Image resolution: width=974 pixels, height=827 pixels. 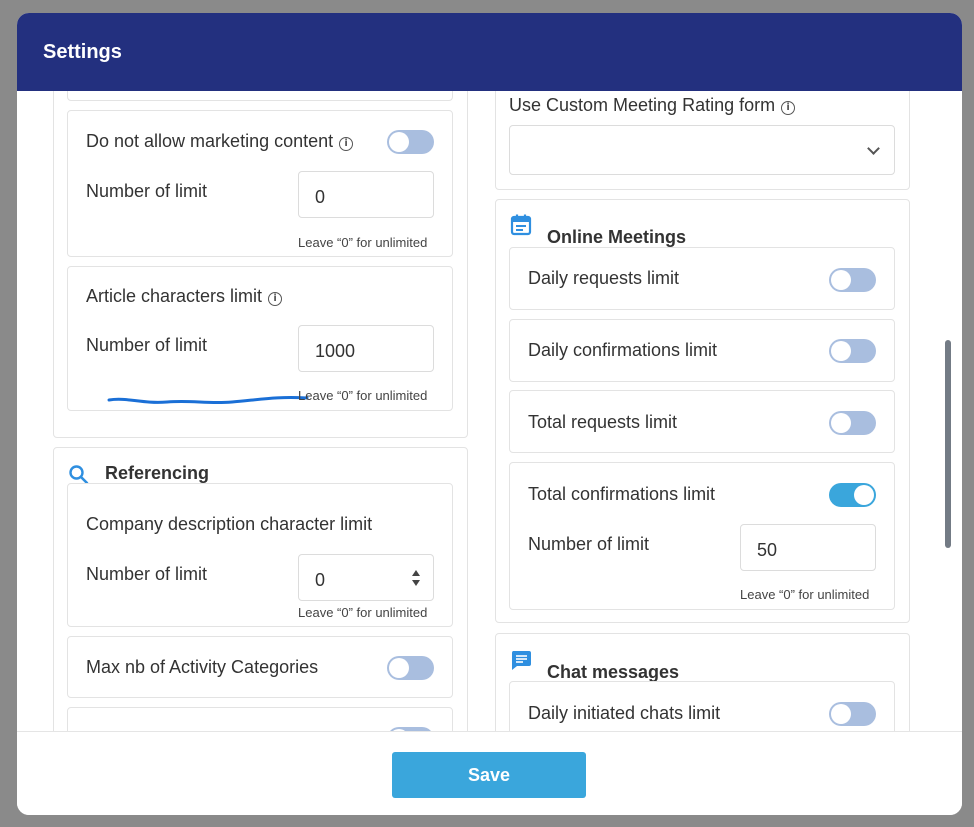 I want to click on chat-icon, so click(x=521, y=660).